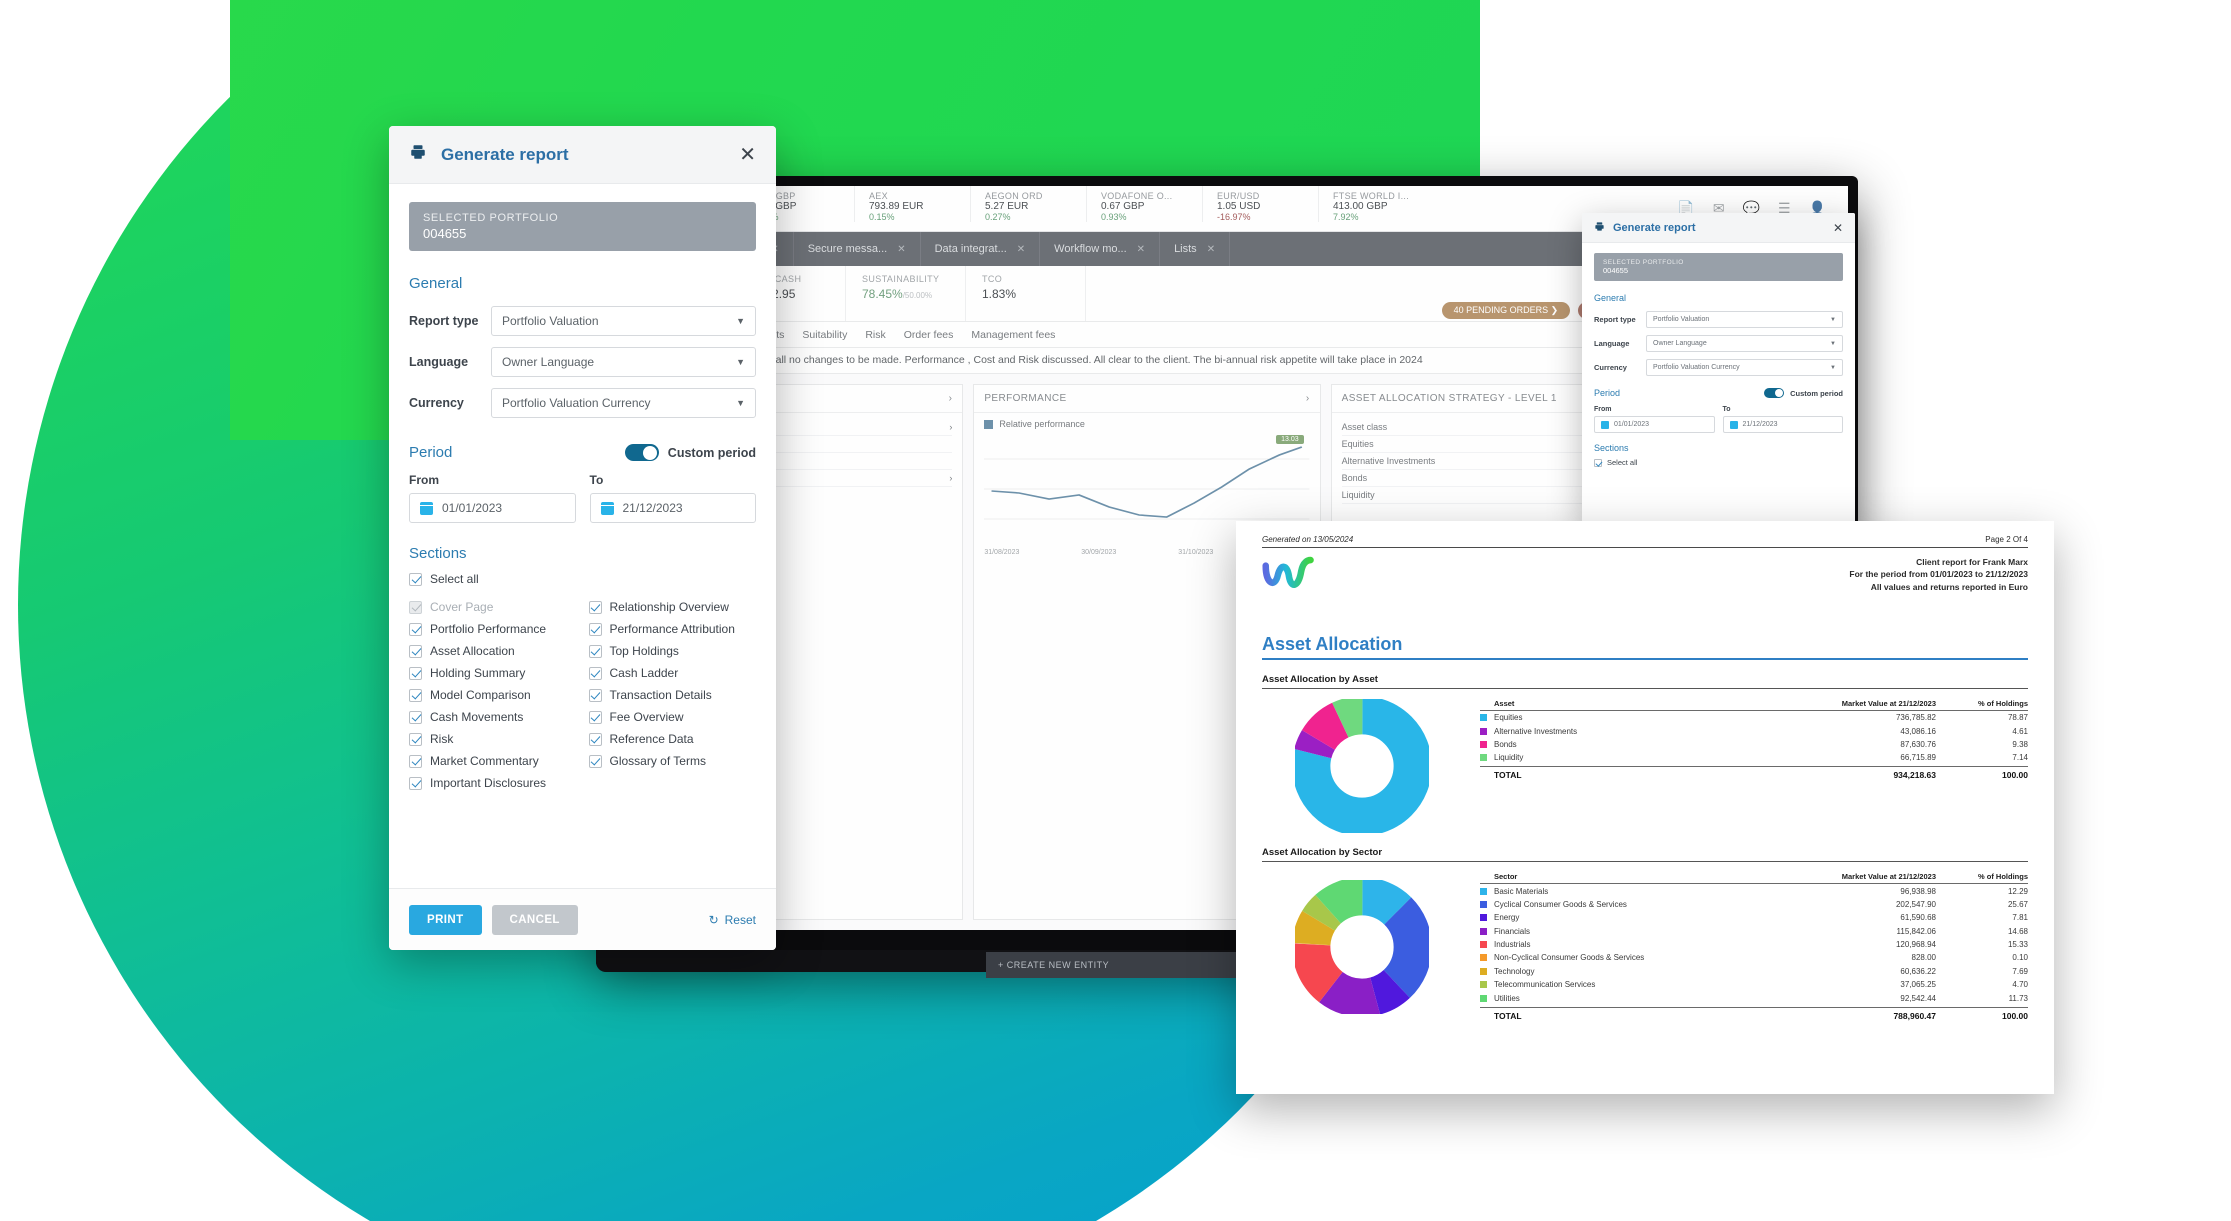 The width and height of the screenshot is (2231, 1221). Describe the element at coordinates (1718, 393) in the screenshot. I see `tablet-period-header: Period Custom period` at that location.